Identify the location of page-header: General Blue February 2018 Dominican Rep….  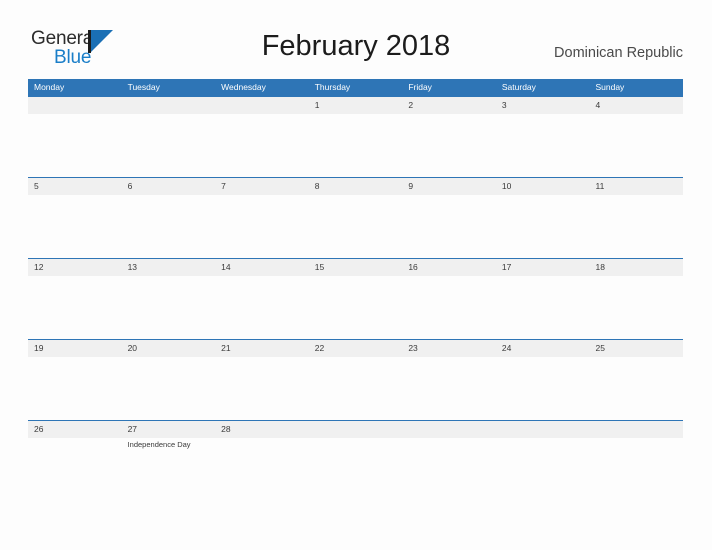
(356, 39).